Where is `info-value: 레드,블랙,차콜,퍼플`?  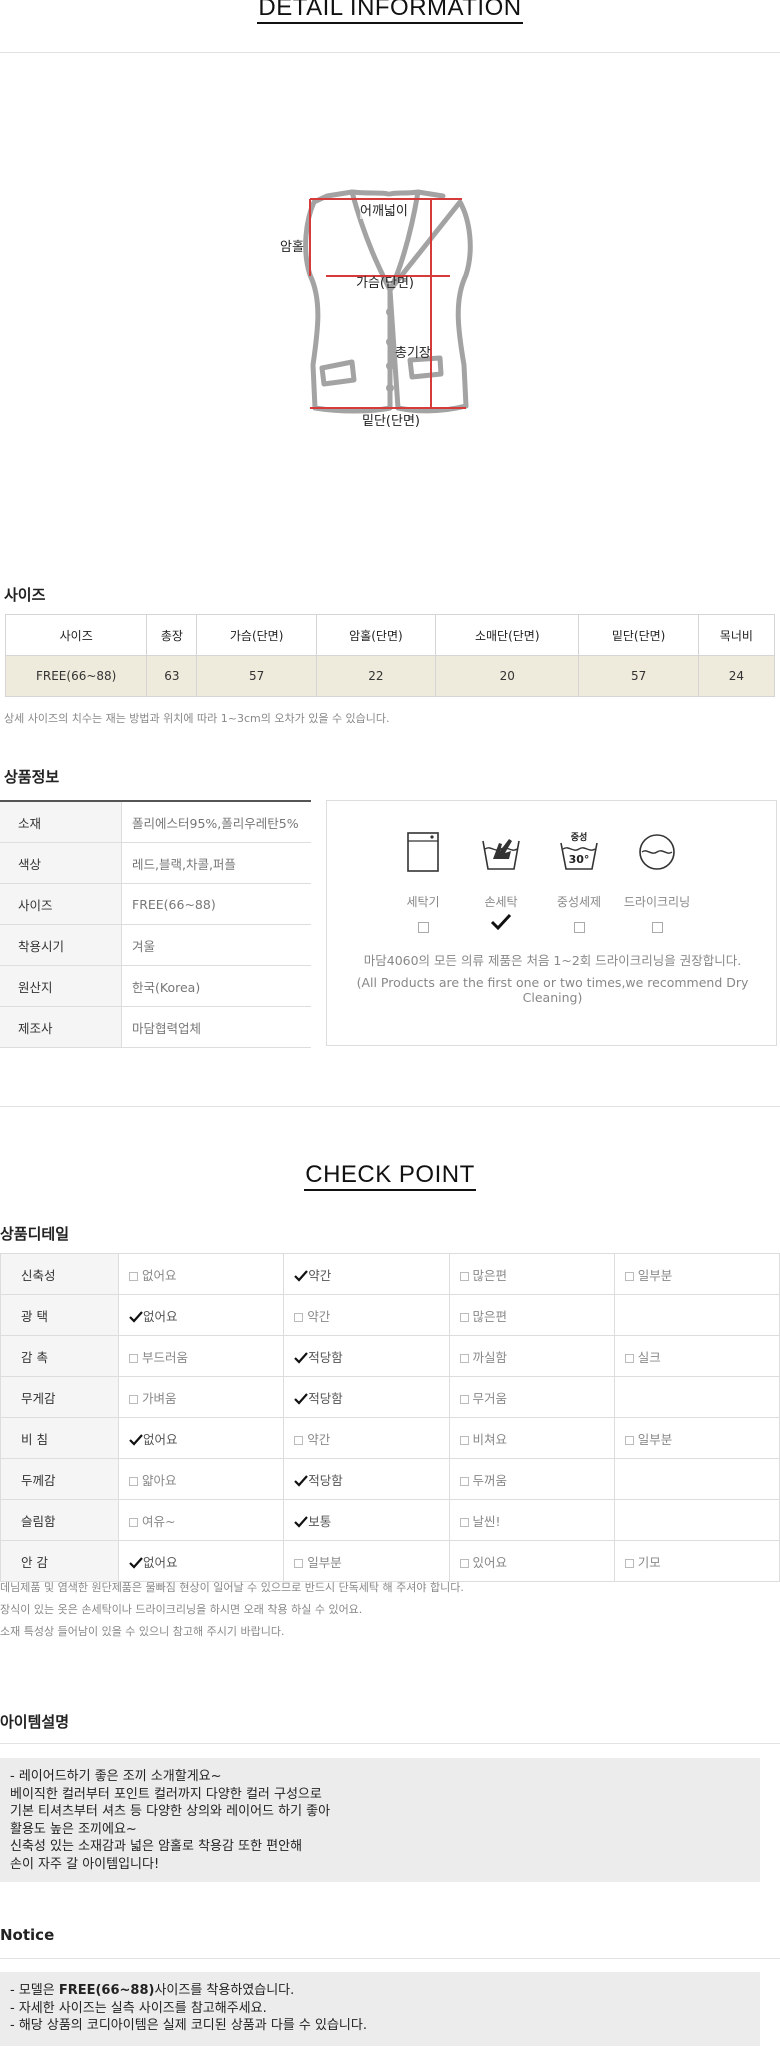
info-value: 레드,블랙,차콜,퍼플 is located at coordinates (216, 863).